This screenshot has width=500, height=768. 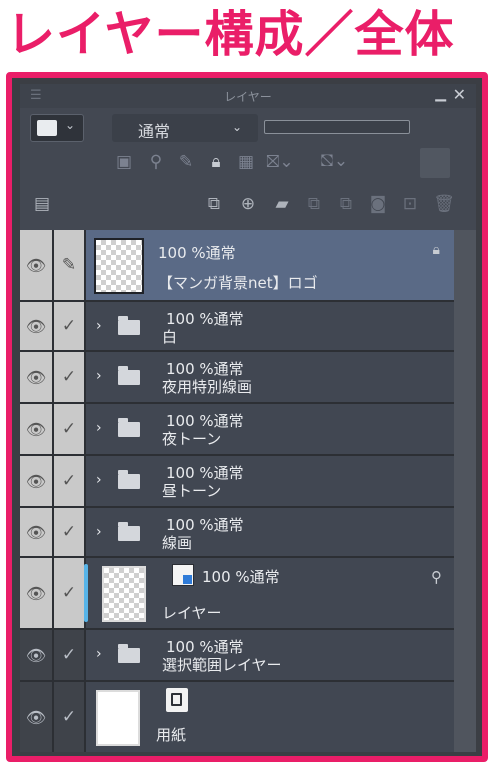 I want to click on layer-row: 👁︎ ✓ › 100 %通常 線画, so click(x=237, y=533).